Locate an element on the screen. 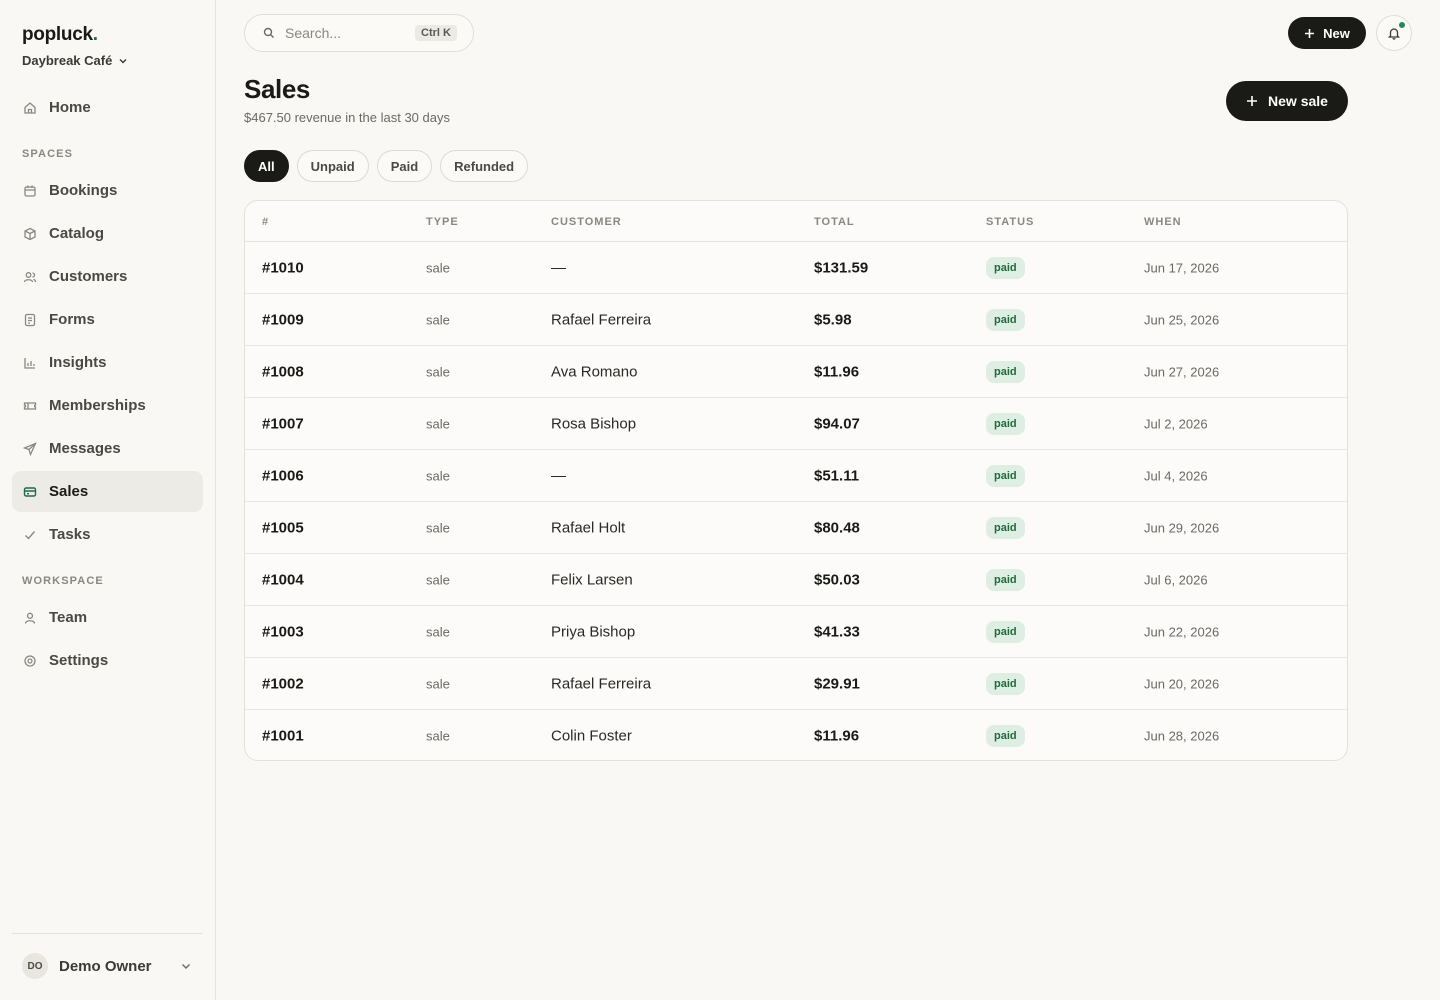 The height and width of the screenshot is (1000, 1440). customer-name: Rosa Bishop is located at coordinates (594, 423).